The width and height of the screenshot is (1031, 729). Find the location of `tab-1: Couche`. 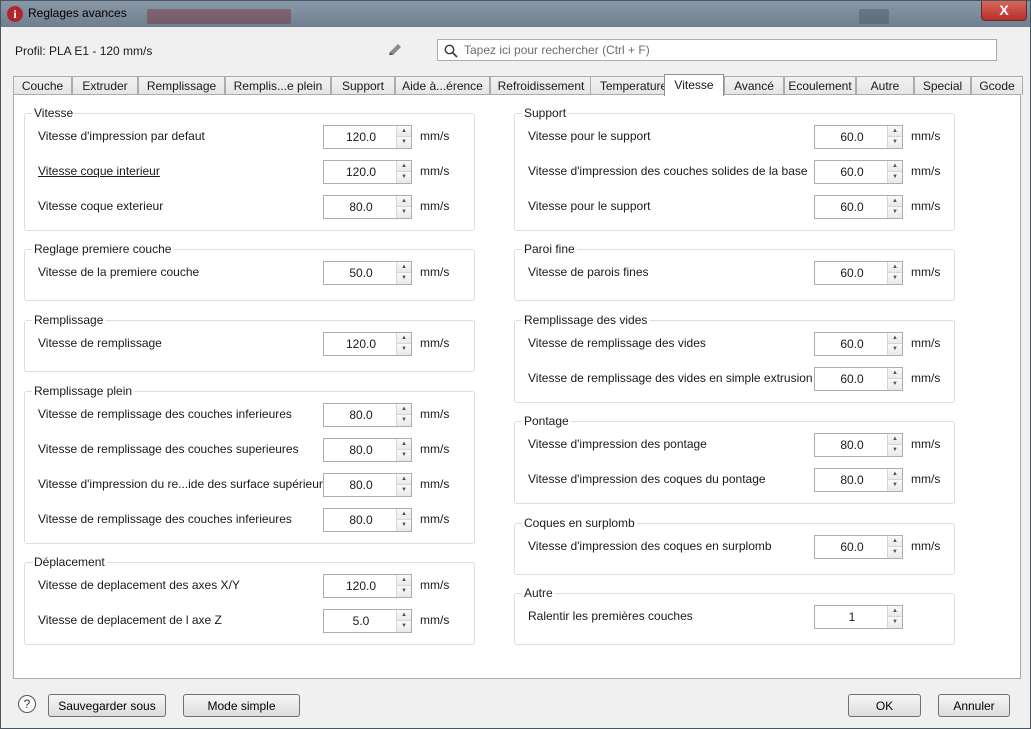

tab-1: Couche is located at coordinates (42, 85).